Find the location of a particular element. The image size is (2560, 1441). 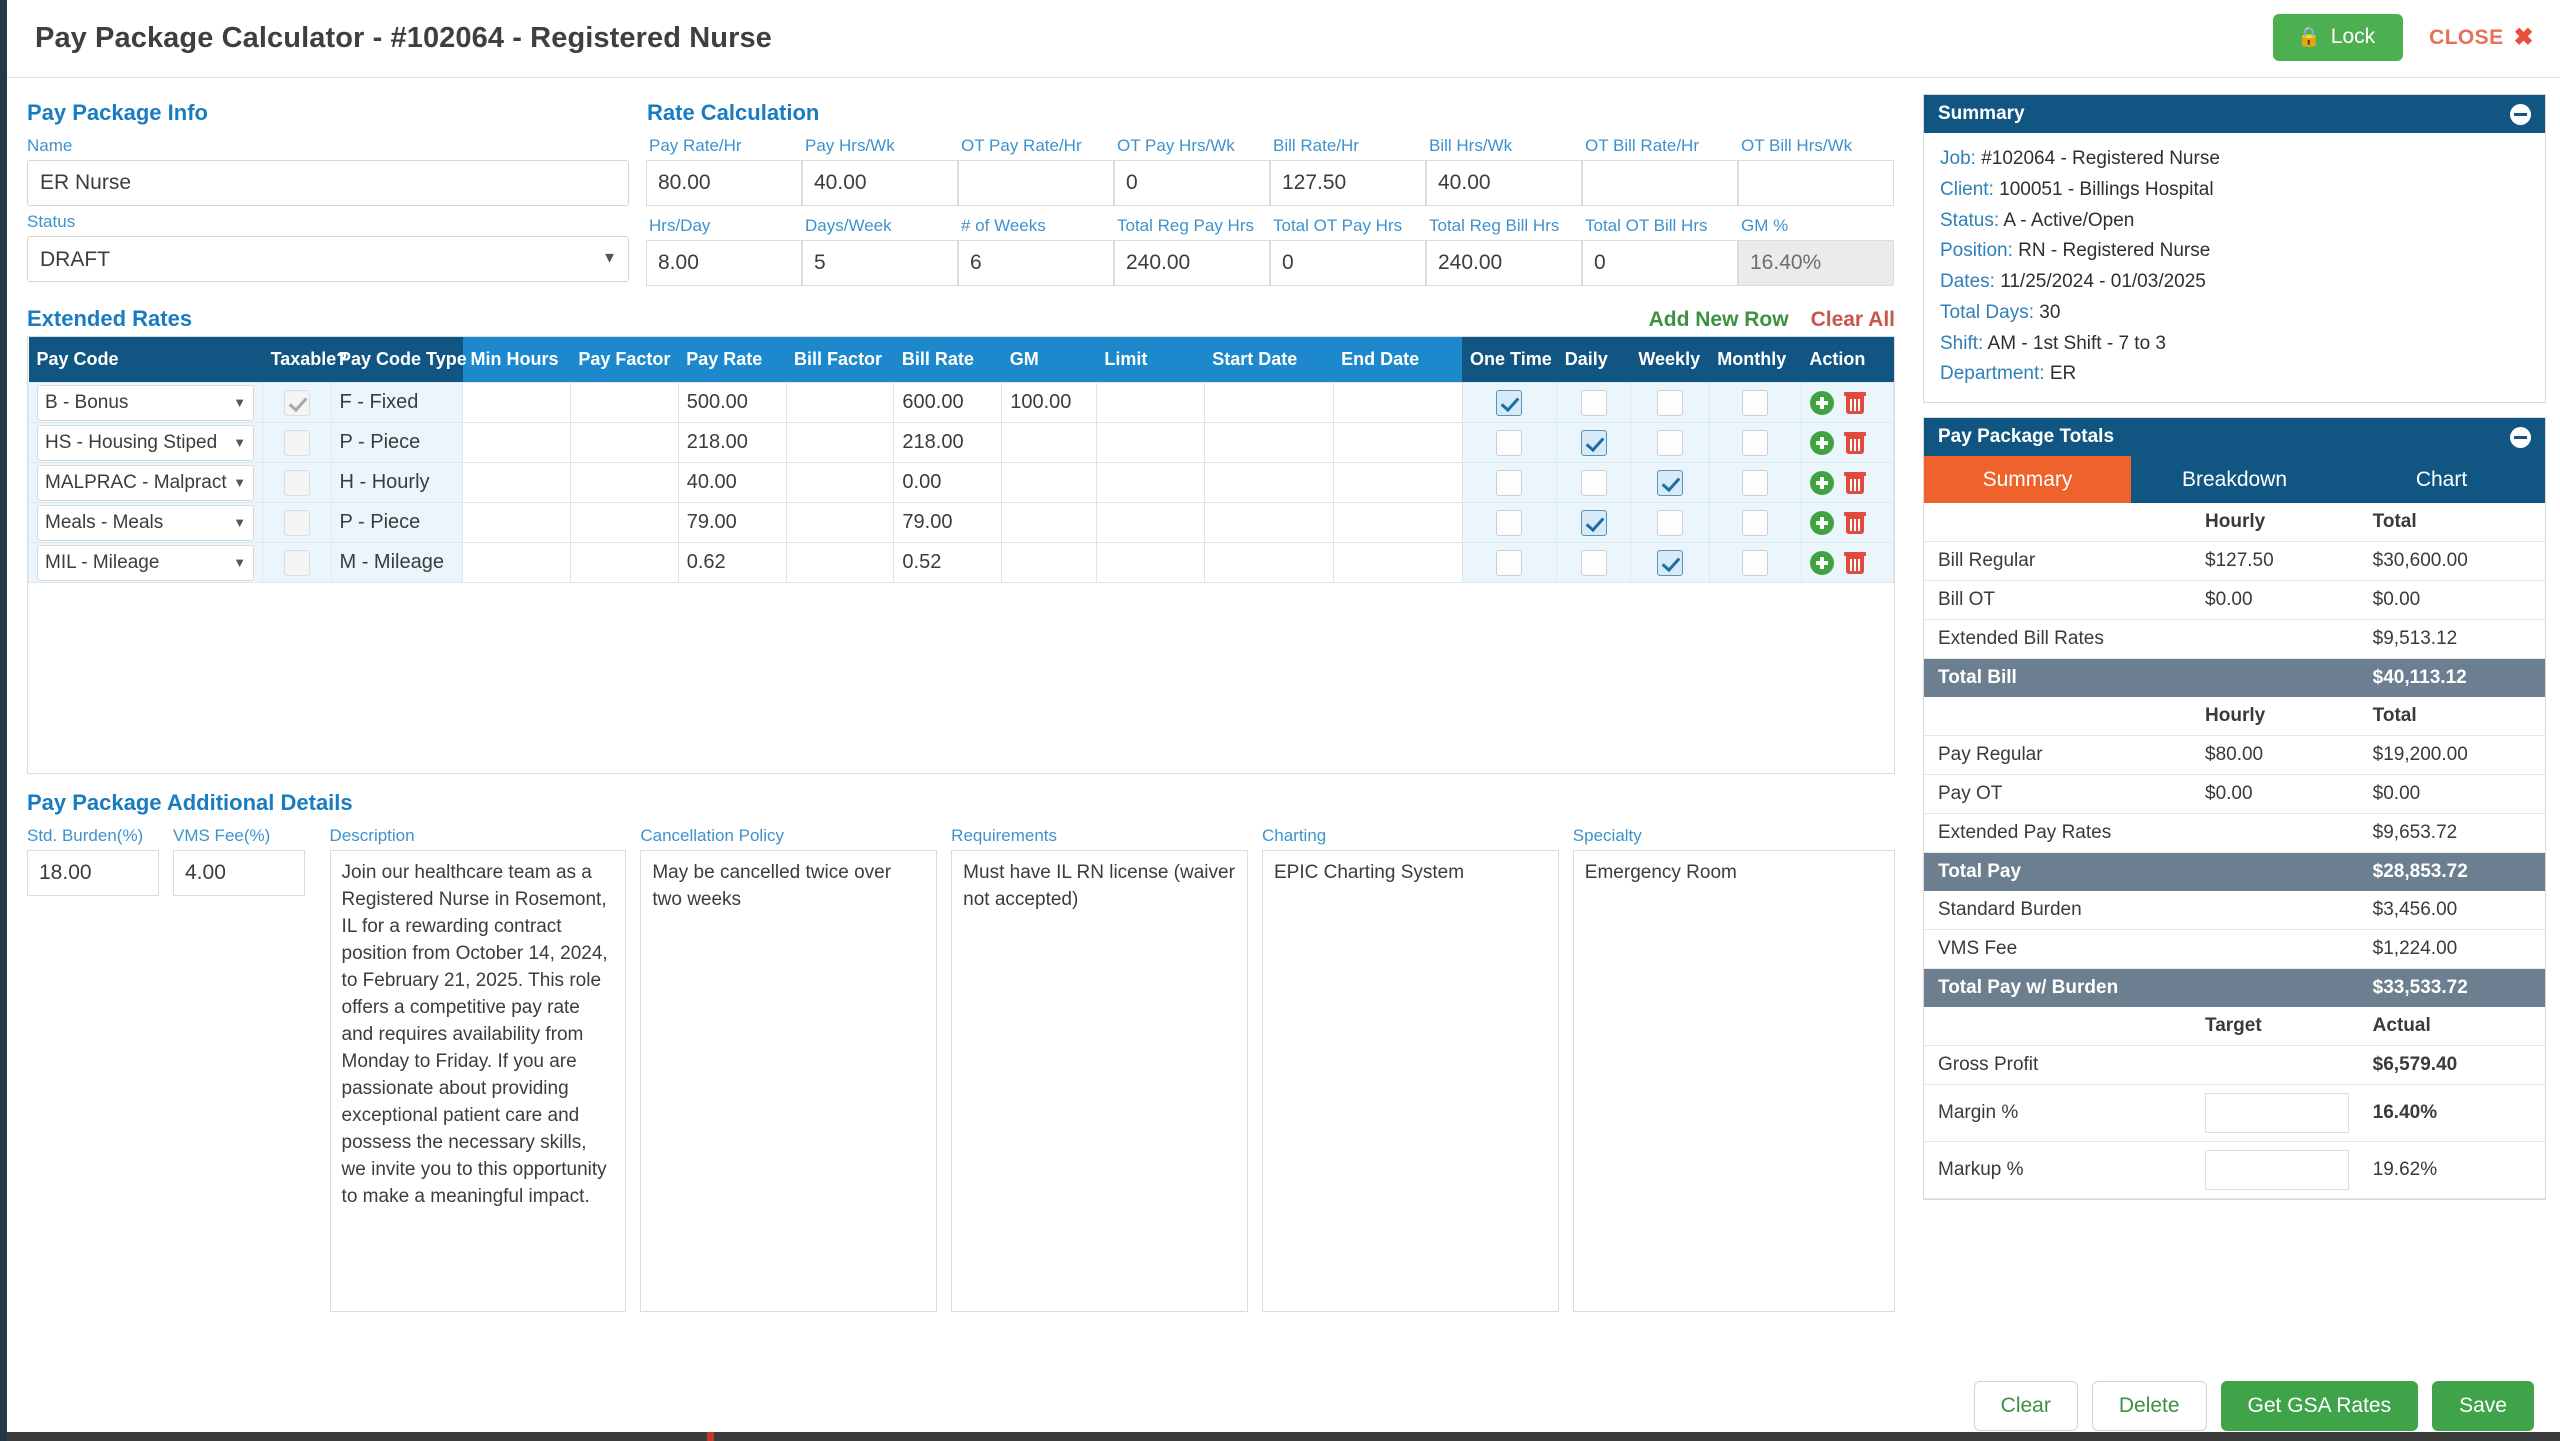

pay-code-select: Meals - Meals is located at coordinates (146, 522).